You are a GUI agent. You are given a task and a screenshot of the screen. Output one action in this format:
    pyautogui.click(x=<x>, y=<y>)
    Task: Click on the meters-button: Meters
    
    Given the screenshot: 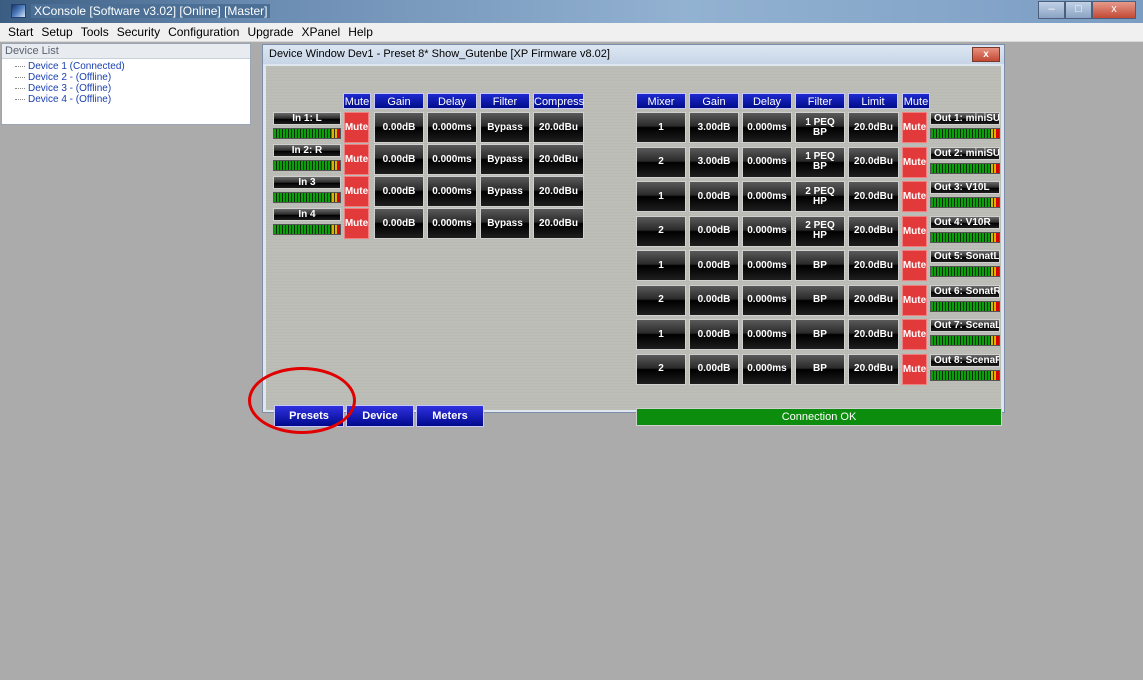 What is the action you would take?
    pyautogui.click(x=450, y=416)
    